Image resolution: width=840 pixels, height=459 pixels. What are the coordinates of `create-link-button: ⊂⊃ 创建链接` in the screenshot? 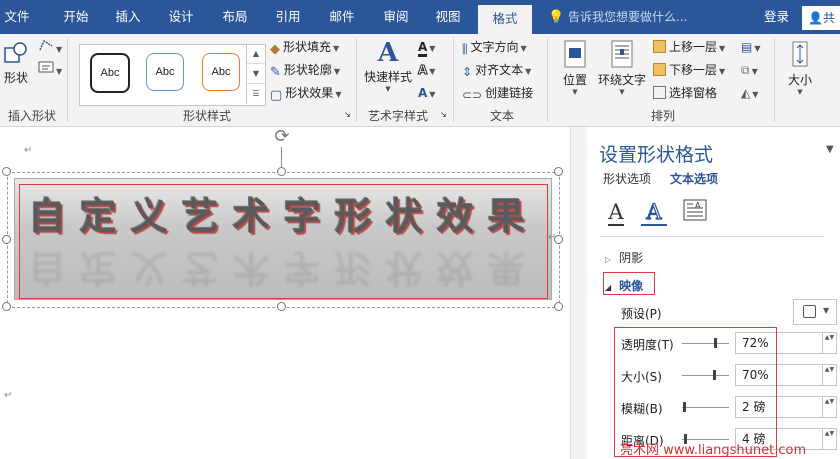 It's located at (497, 93).